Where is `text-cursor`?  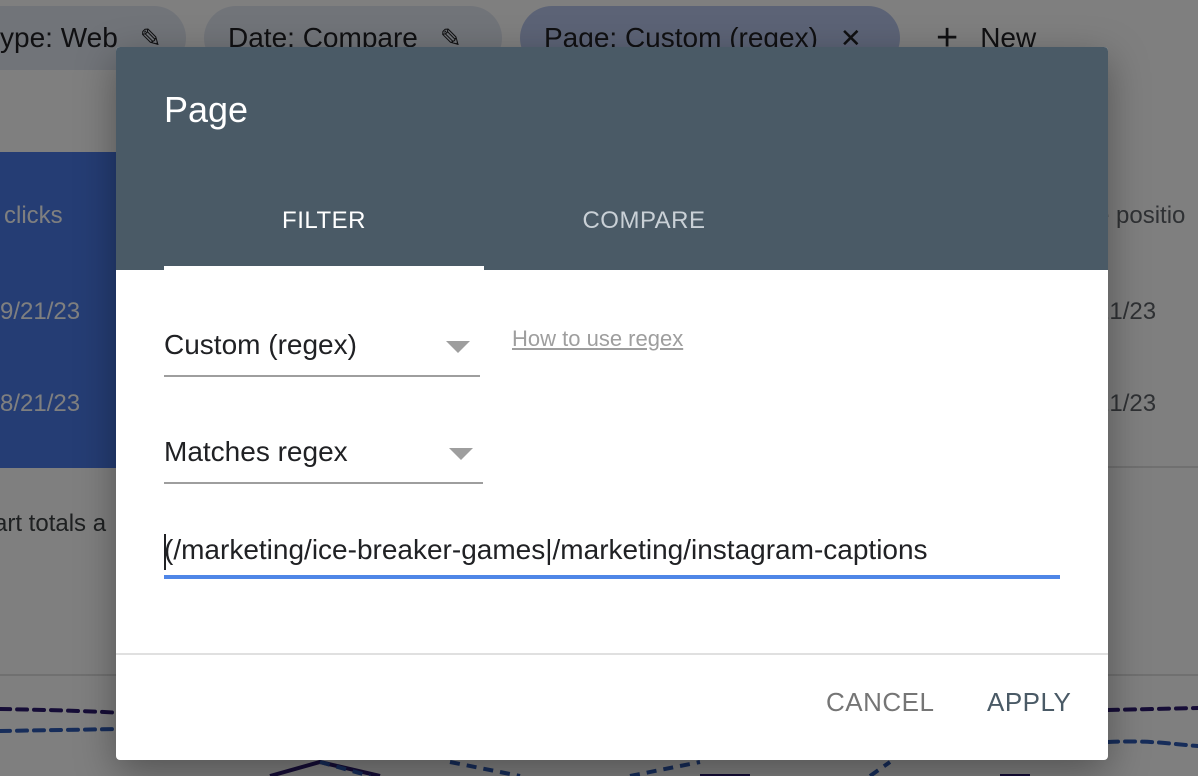
text-cursor is located at coordinates (165, 552).